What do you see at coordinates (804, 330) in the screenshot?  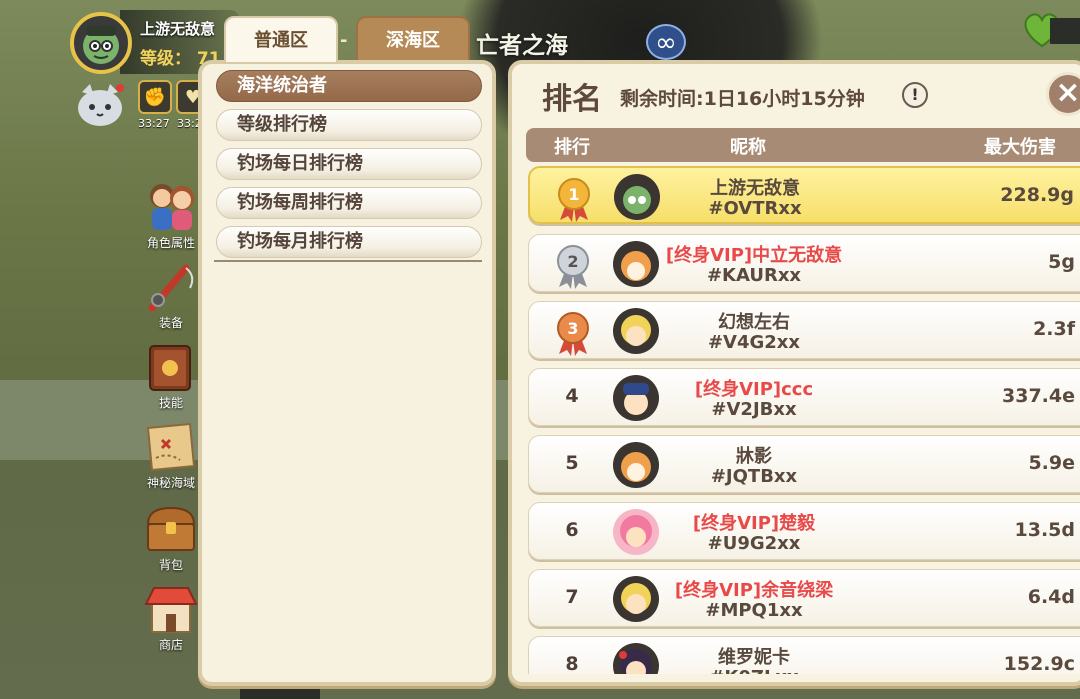 I see `ranking-row-3: 3 幻想左右 #V4G2xx 2.3f` at bounding box center [804, 330].